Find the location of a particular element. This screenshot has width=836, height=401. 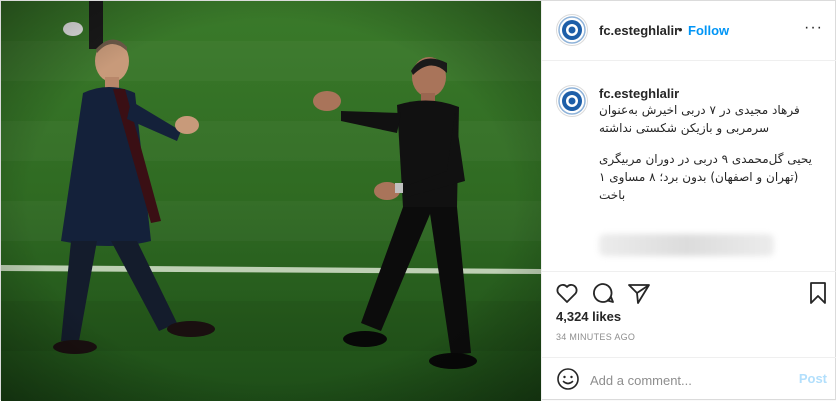

follow-button: Follow is located at coordinates (708, 30).